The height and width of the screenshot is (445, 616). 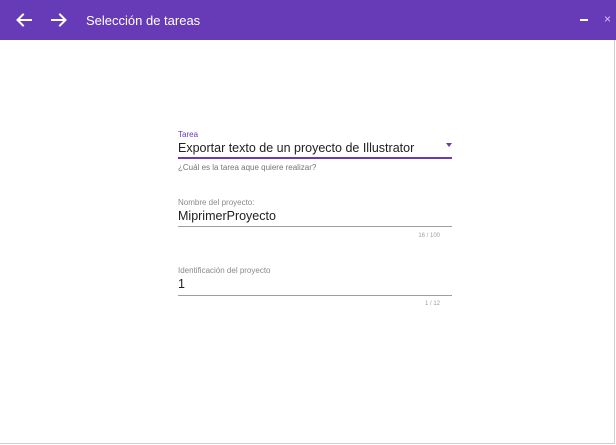 What do you see at coordinates (449, 145) in the screenshot?
I see `dropdown-caret-icon` at bounding box center [449, 145].